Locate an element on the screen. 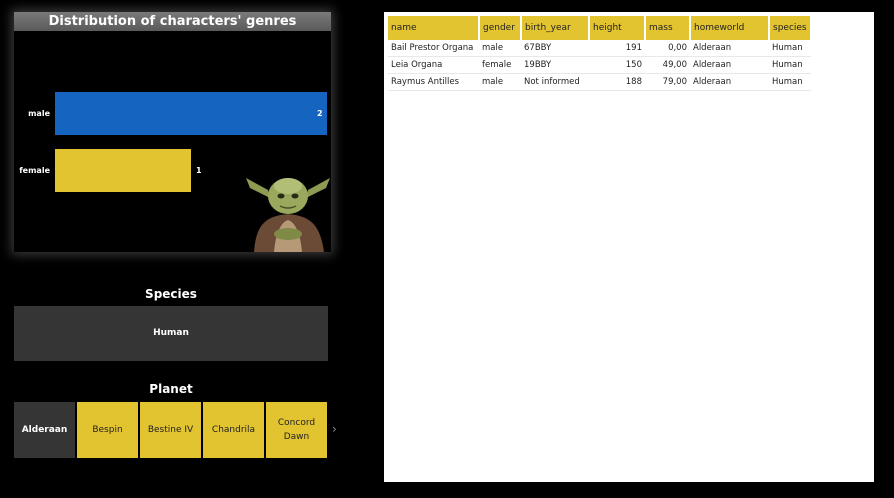  bar-label: male is located at coordinates (39, 113).